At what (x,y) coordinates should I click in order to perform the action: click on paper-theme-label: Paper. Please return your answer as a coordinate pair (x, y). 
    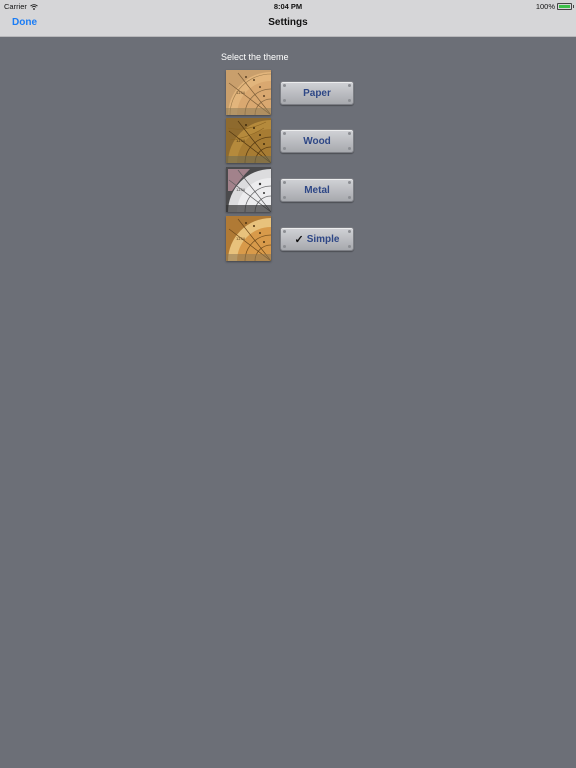
    Looking at the image, I should click on (317, 93).